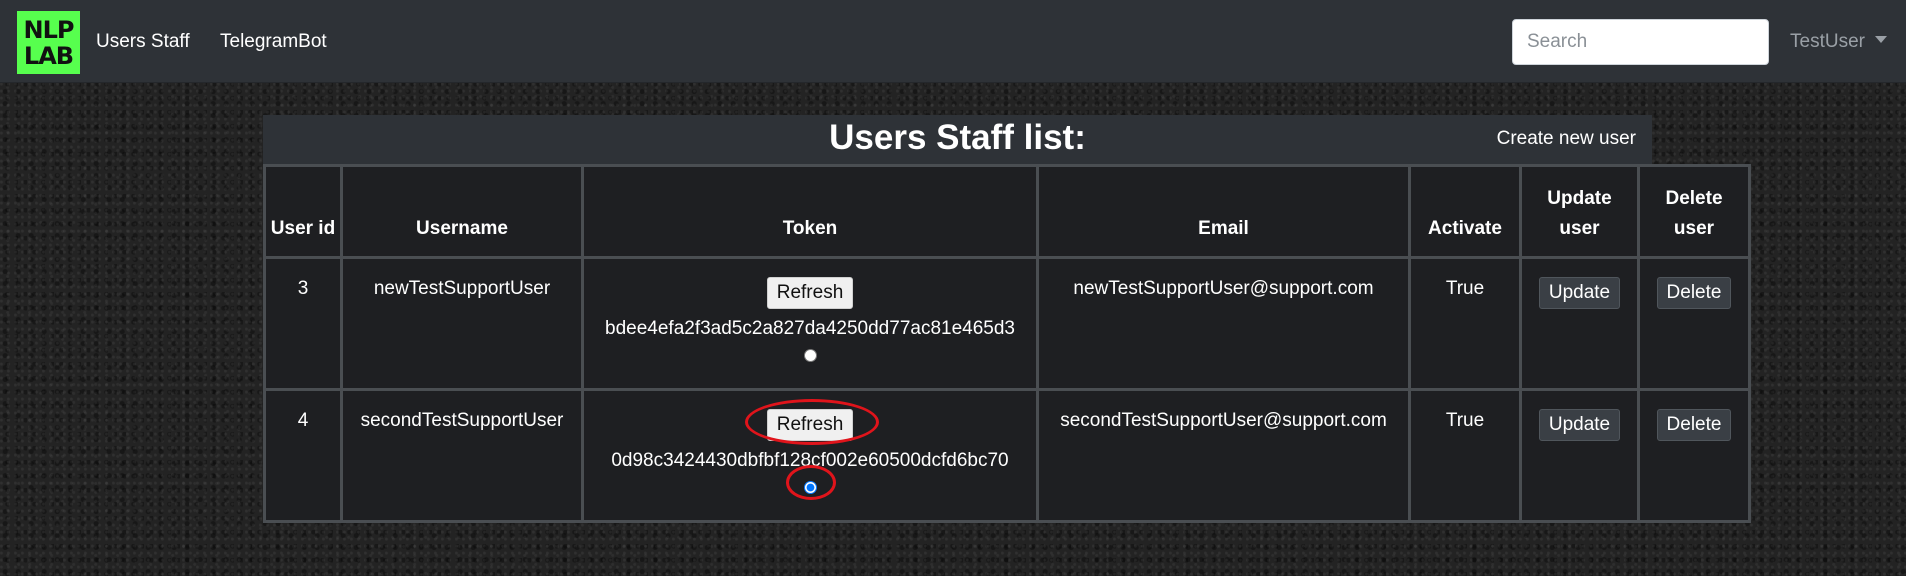  What do you see at coordinates (810, 328) in the screenshot?
I see `token-value: bdee4efa2f3ad5c2a827da4250dd77ac81e465d3` at bounding box center [810, 328].